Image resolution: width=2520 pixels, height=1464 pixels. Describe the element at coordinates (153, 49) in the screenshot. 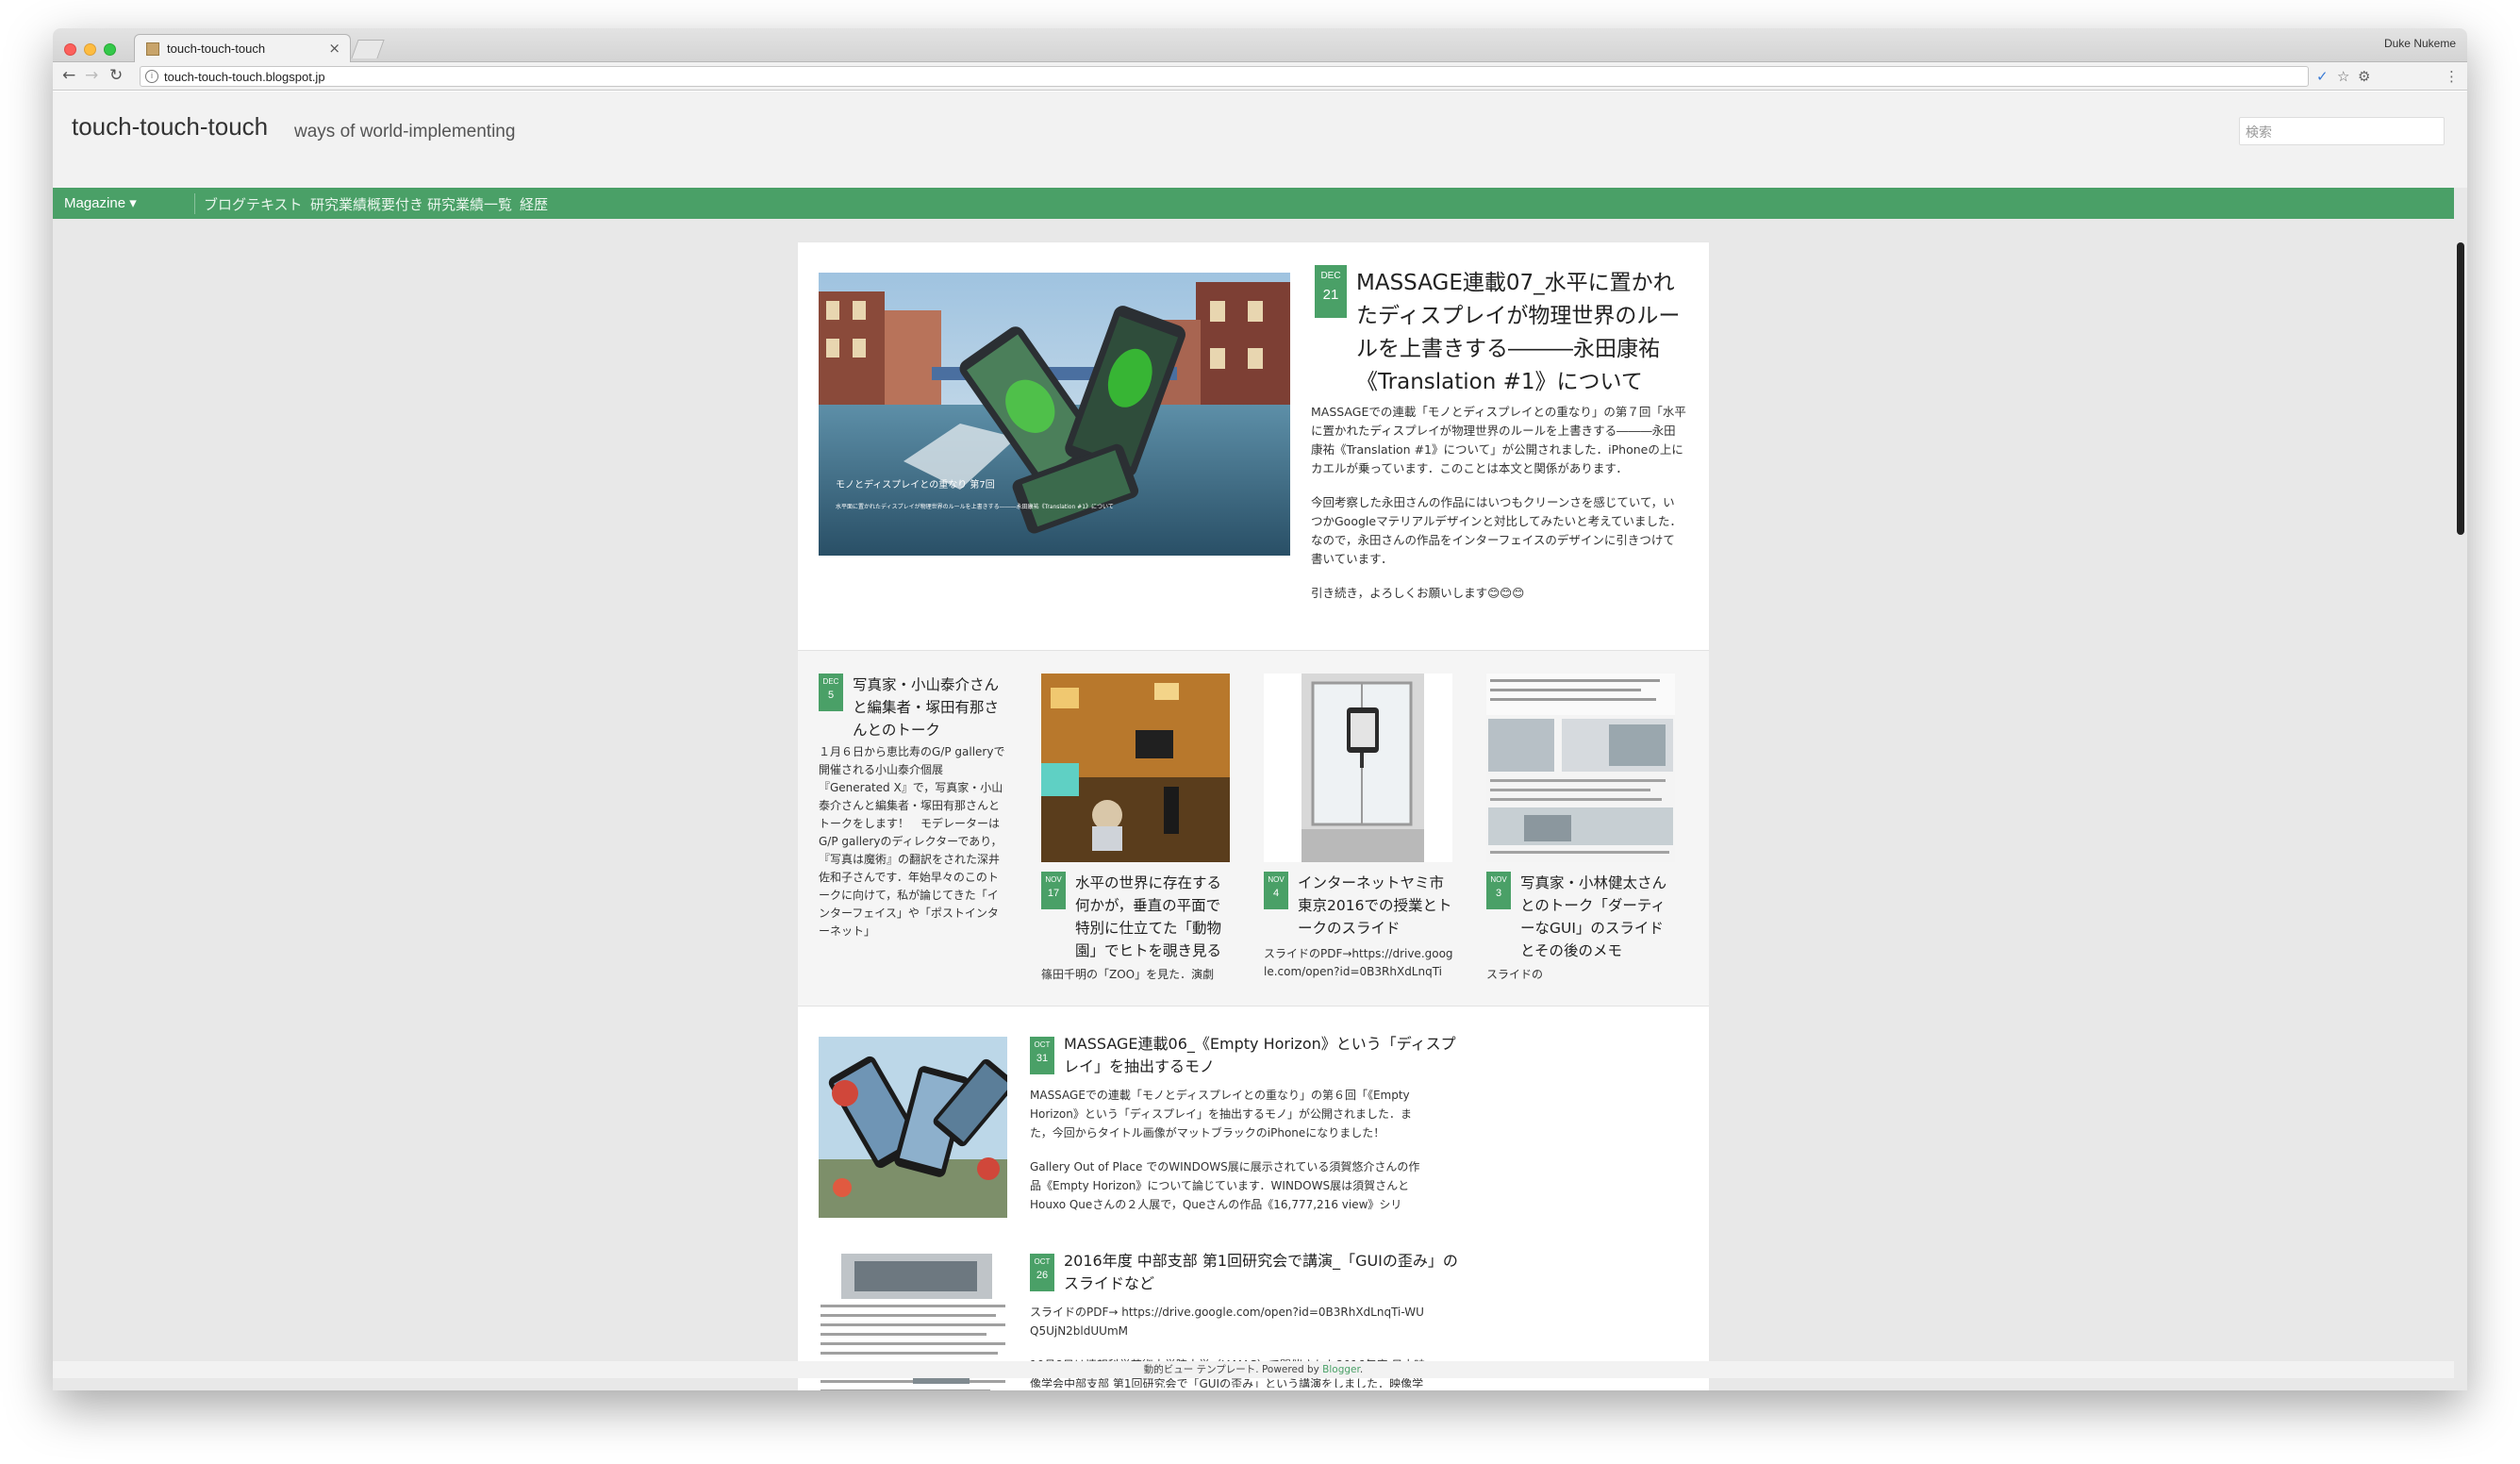

I see `favicon-icon` at that location.